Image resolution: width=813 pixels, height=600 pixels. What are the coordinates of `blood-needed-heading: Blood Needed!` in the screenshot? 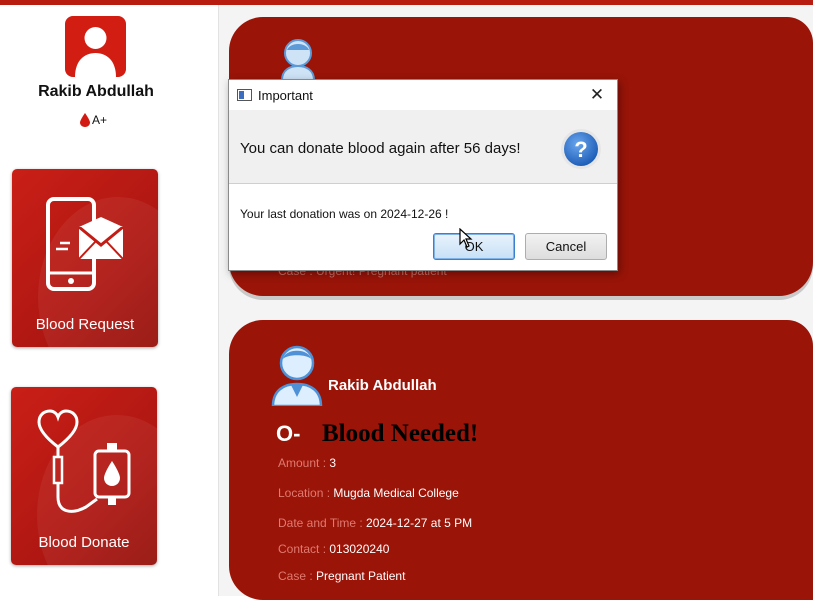 It's located at (400, 433).